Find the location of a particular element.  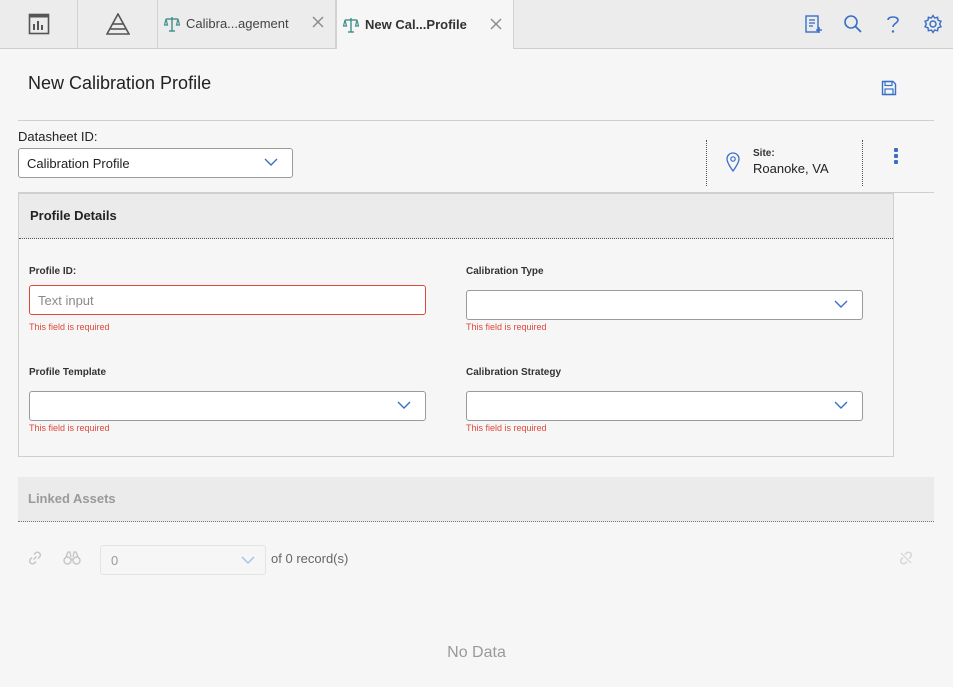

tab-new-calibration-profile: New Cal...Profile is located at coordinates (425, 24).